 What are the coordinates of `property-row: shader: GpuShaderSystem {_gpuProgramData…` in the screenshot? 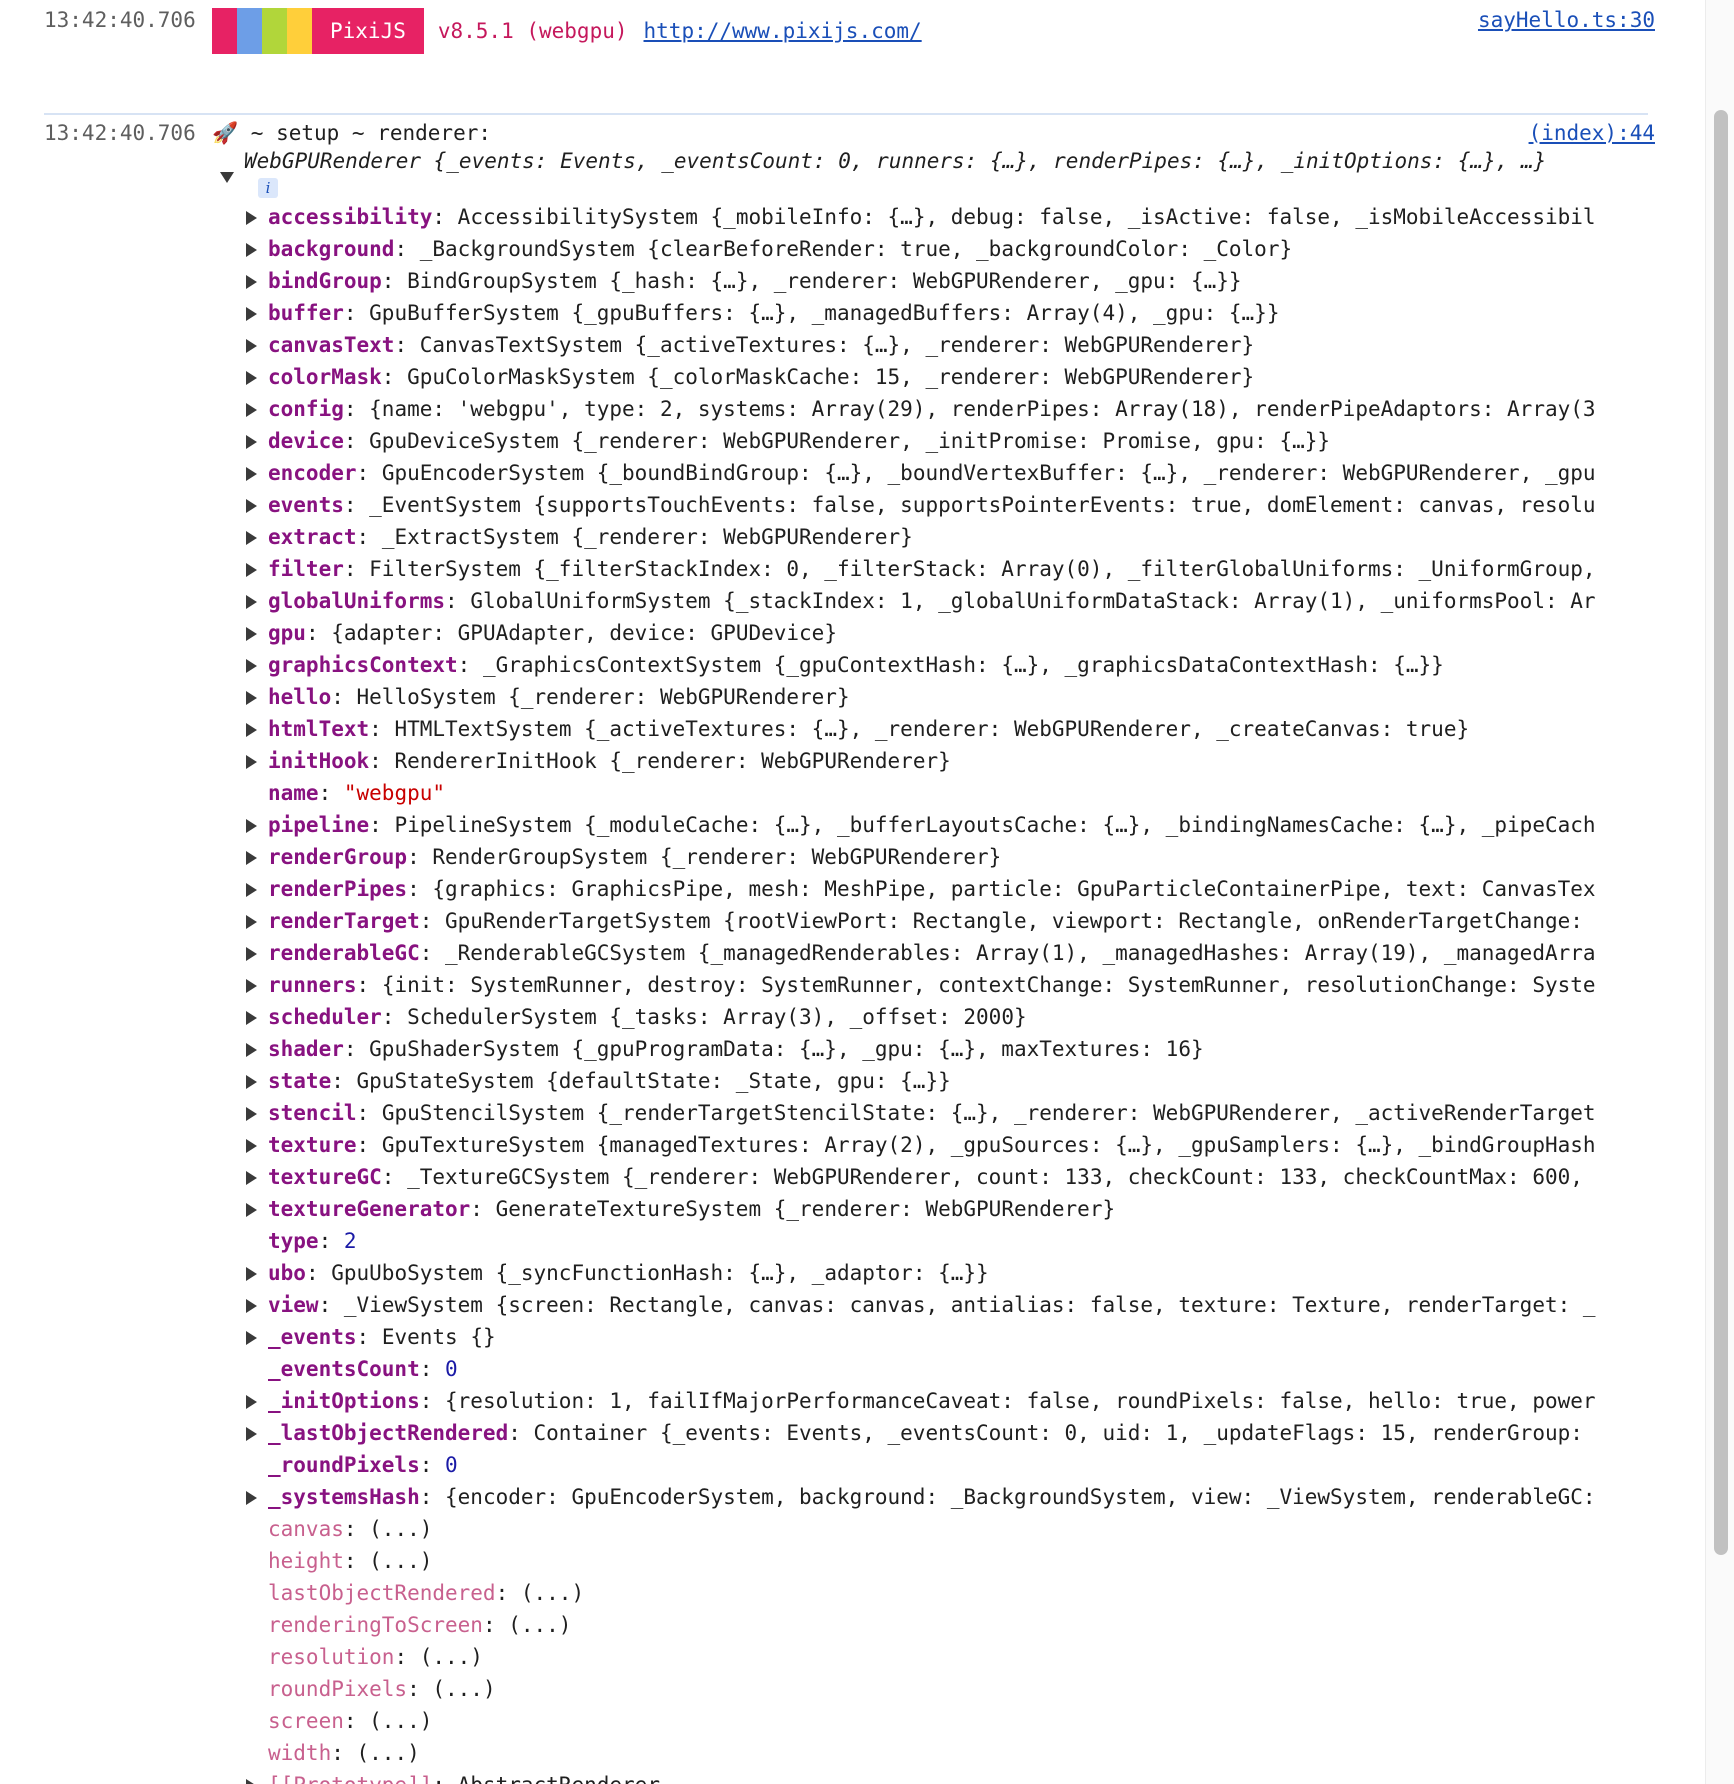 It's located at (949, 1049).